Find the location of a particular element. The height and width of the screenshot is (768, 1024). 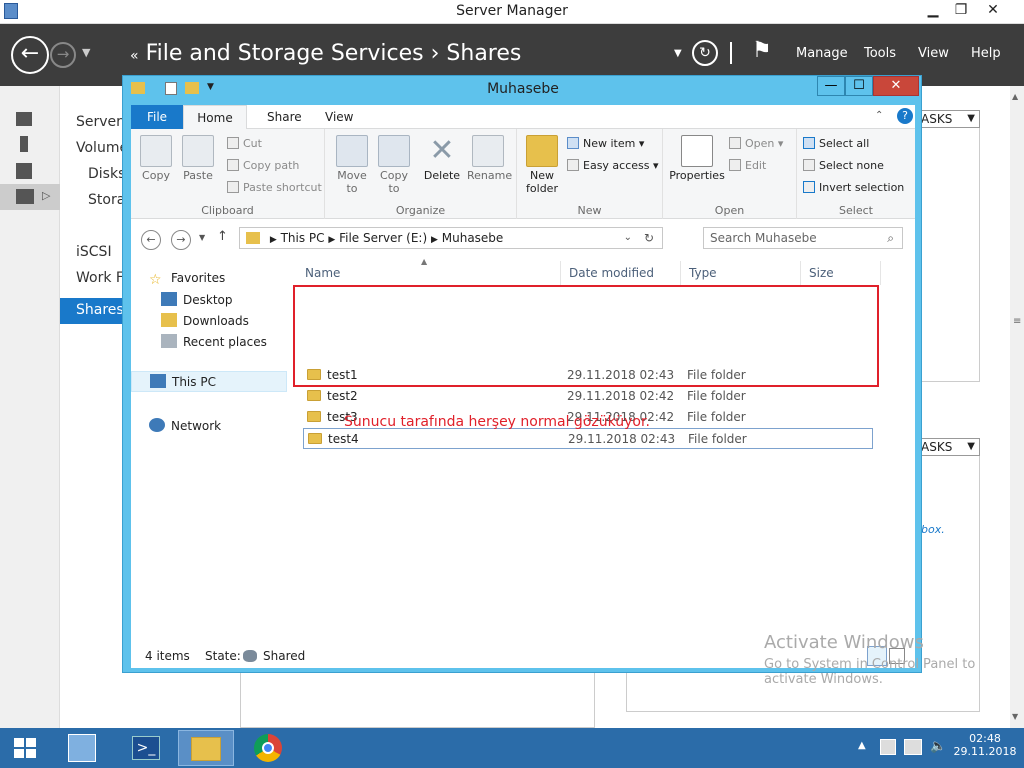

server-manager-taskbar-button is located at coordinates (82, 748).